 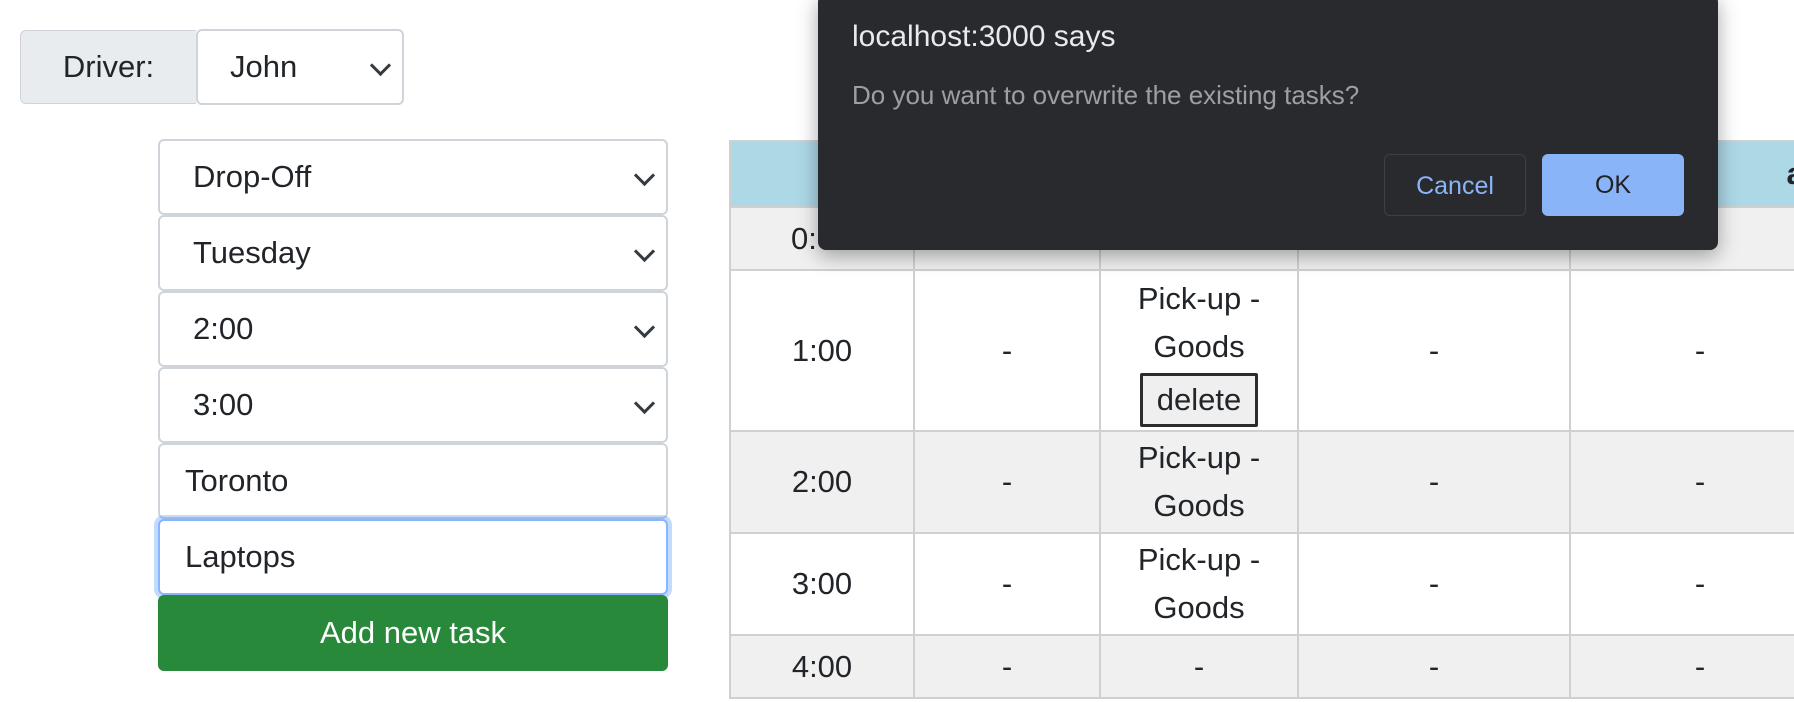 I want to click on start-time-value: 2:00, so click(x=223, y=328).